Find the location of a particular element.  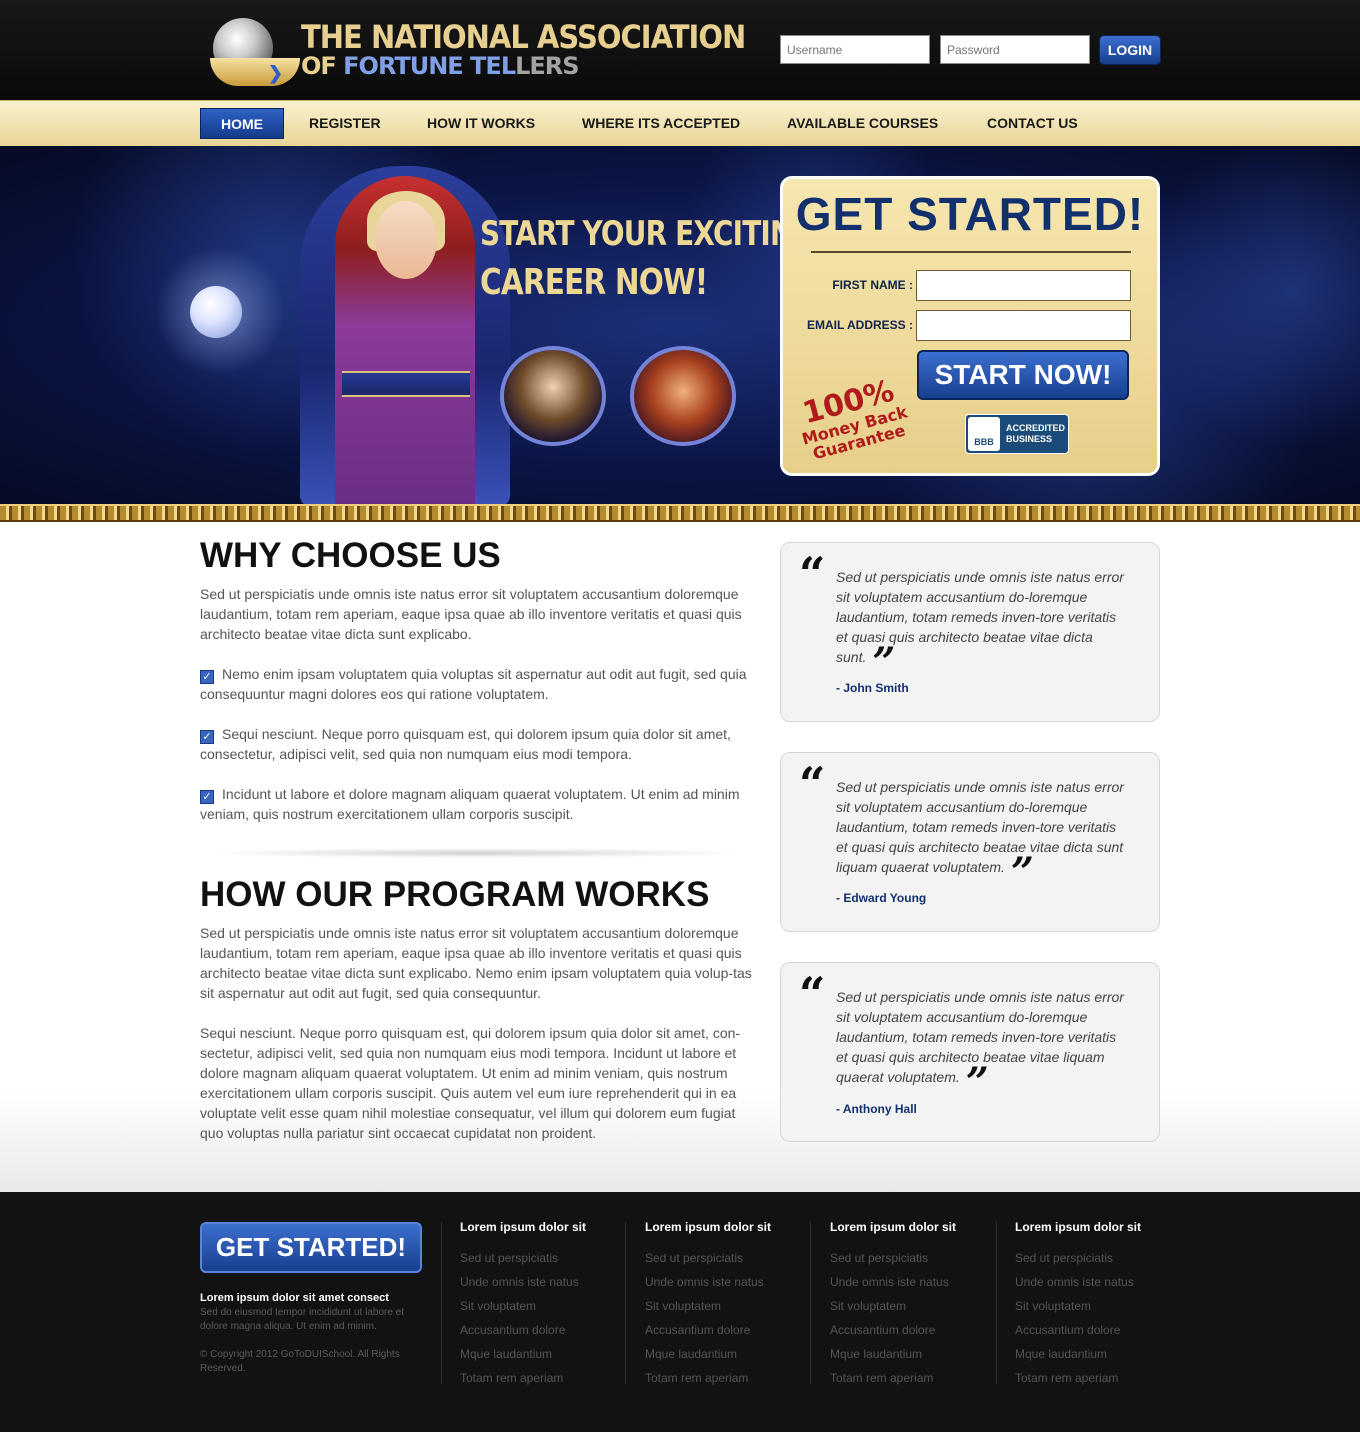

password-input is located at coordinates (1015, 49).